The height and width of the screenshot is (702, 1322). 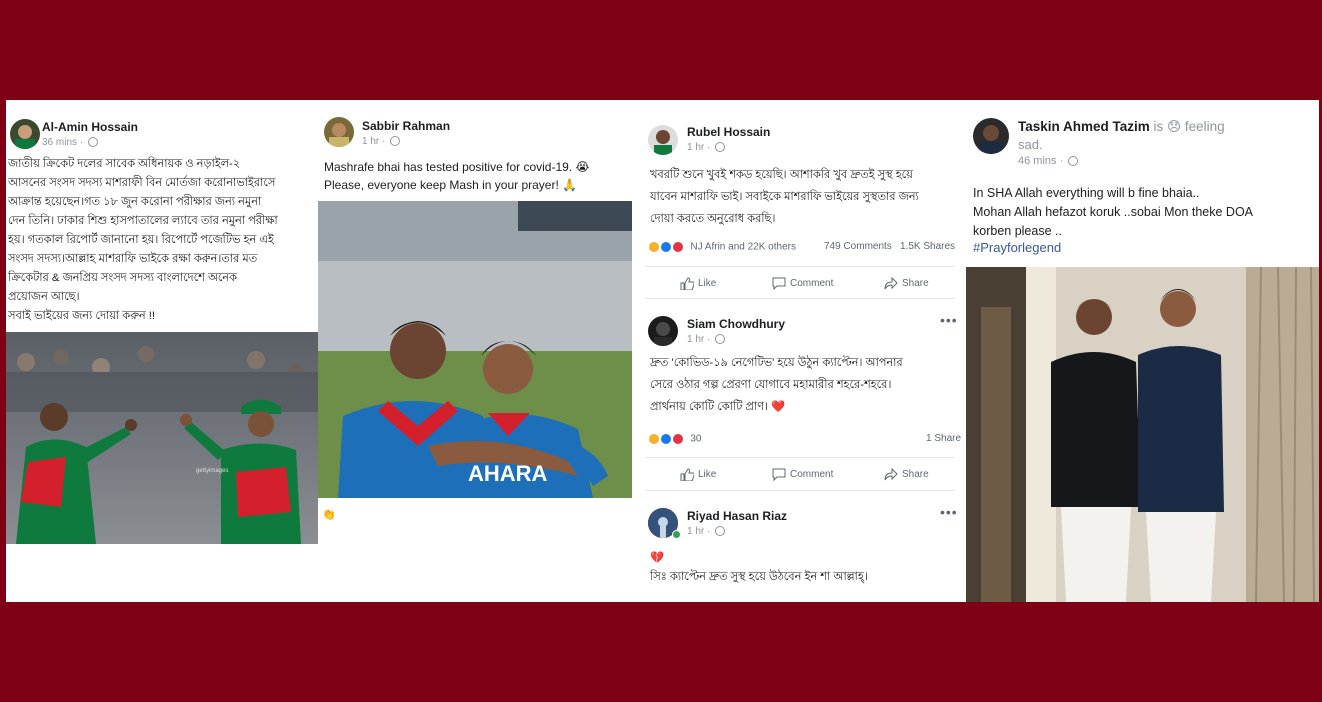 What do you see at coordinates (508, 473) in the screenshot?
I see `jersey-text: AHARA` at bounding box center [508, 473].